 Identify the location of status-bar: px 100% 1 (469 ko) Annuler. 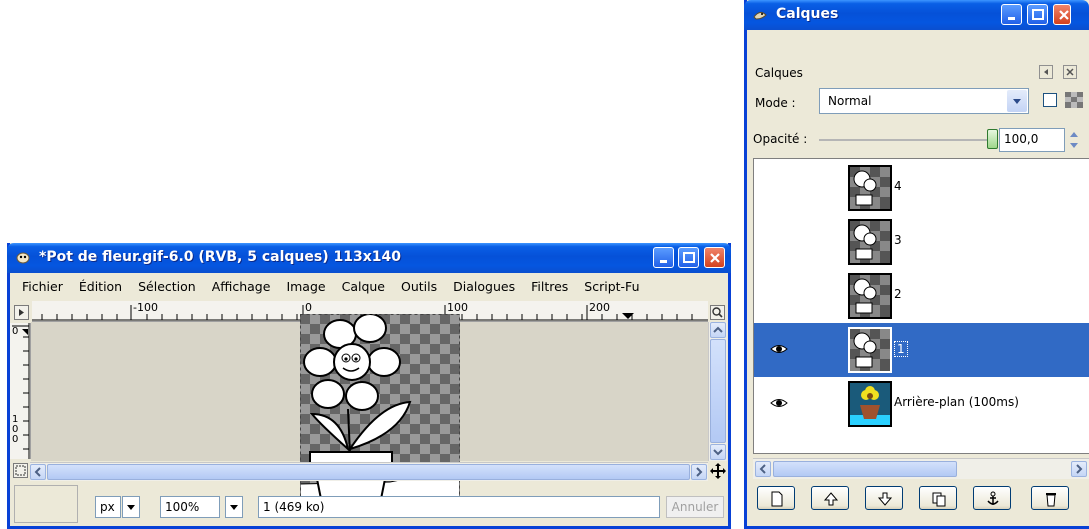
(369, 505).